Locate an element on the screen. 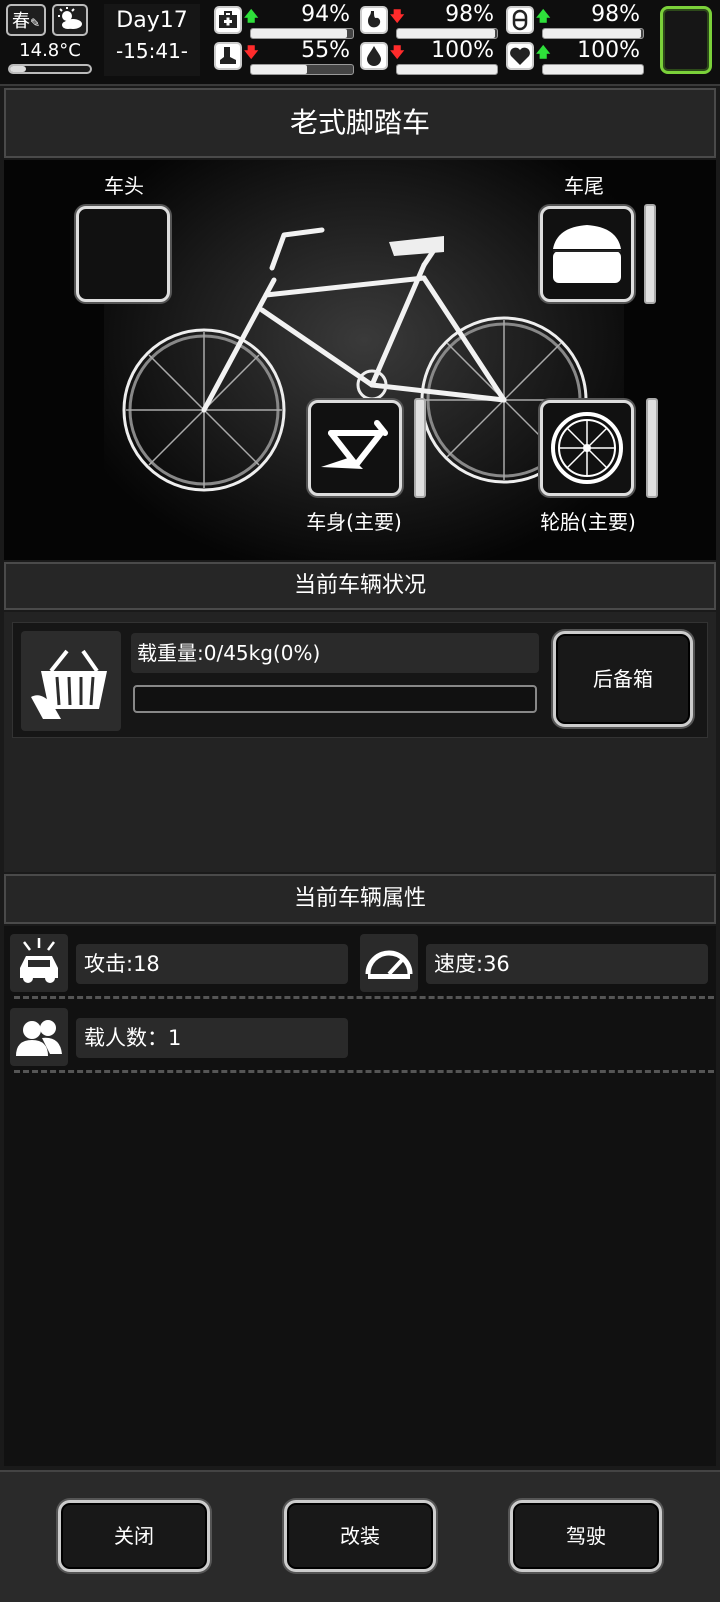 The image size is (720, 1602). footer-bar: 关闭 改装 驾驶 is located at coordinates (360, 1536).